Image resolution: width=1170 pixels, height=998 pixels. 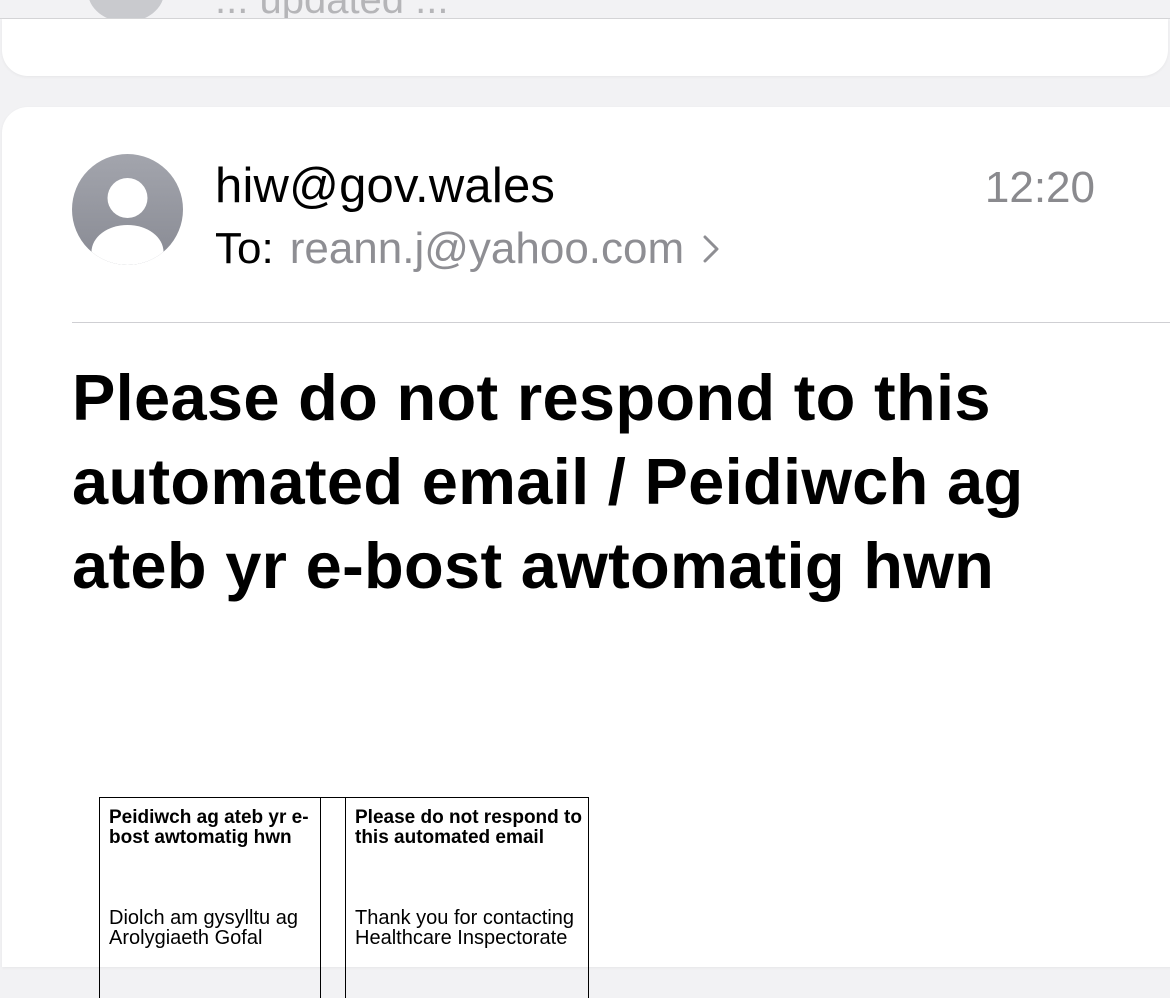 What do you see at coordinates (711, 249) in the screenshot?
I see `chevron-right-icon` at bounding box center [711, 249].